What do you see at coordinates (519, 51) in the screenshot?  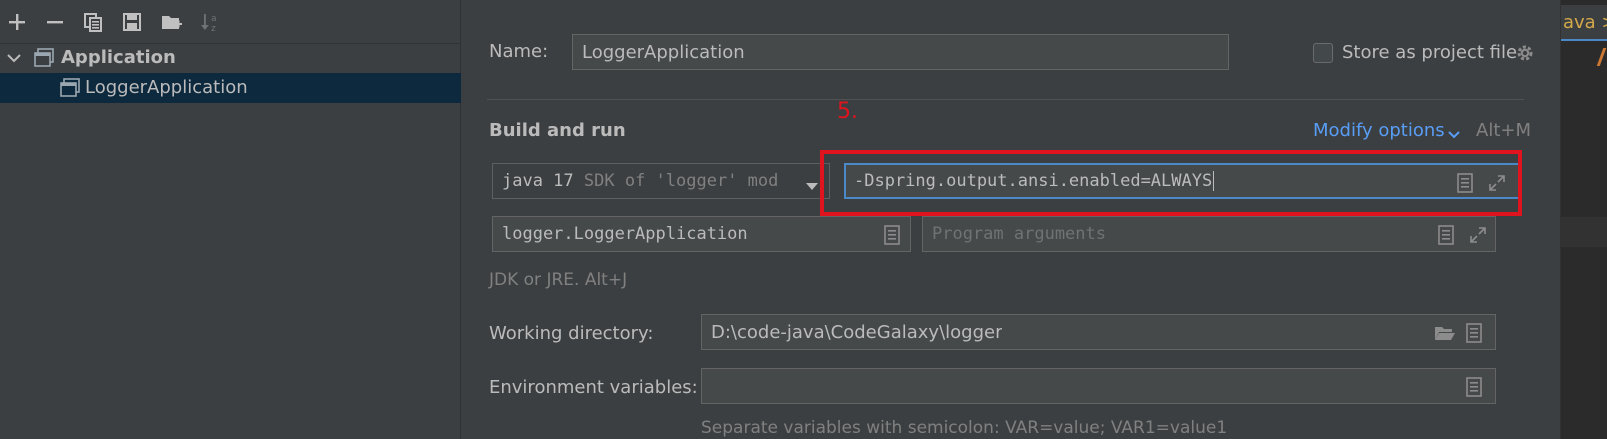 I see `name-label: Name:` at bounding box center [519, 51].